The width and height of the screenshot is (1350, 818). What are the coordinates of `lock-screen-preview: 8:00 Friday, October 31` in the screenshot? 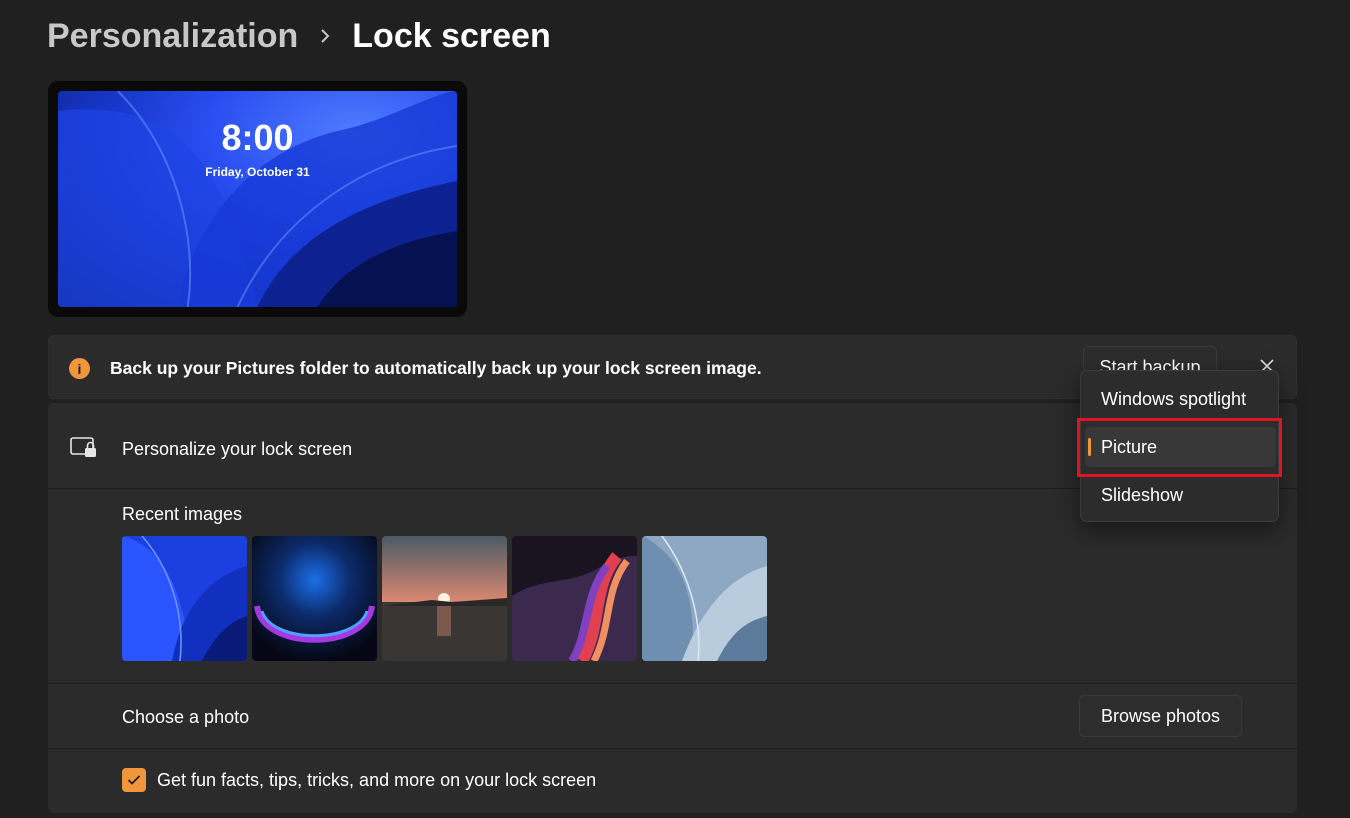 It's located at (257, 199).